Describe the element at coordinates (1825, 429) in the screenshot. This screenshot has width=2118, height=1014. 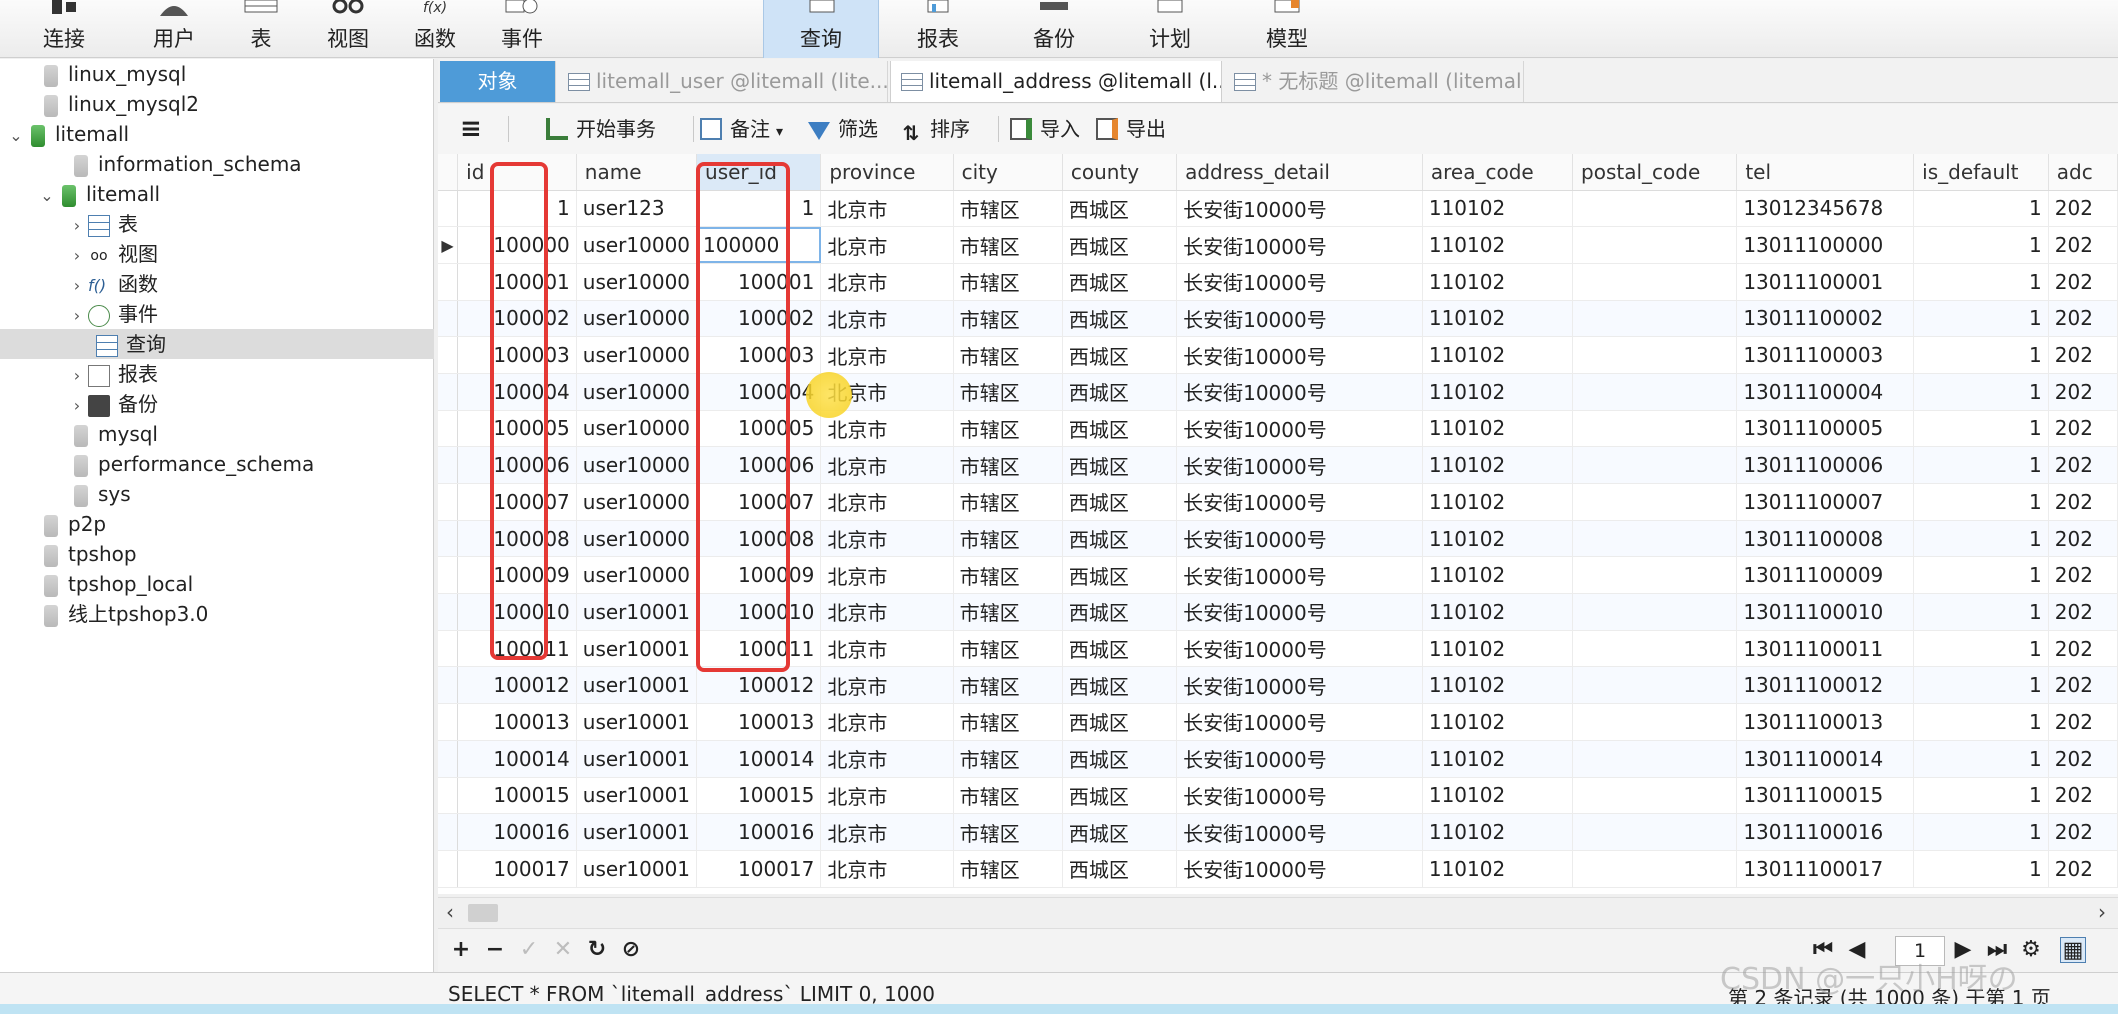
I see `table-cell-tel: 13011100005` at that location.